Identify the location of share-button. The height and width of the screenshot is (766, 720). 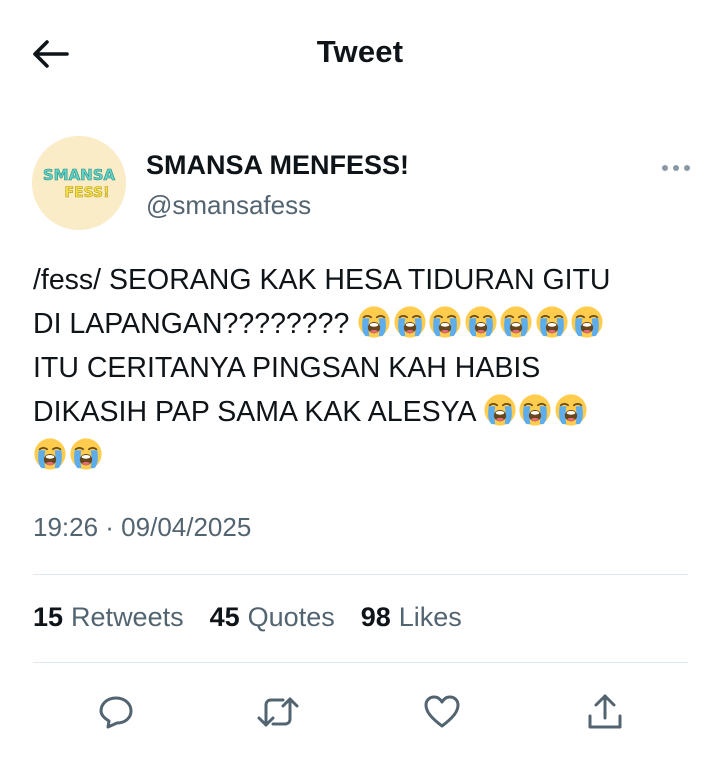
(605, 712).